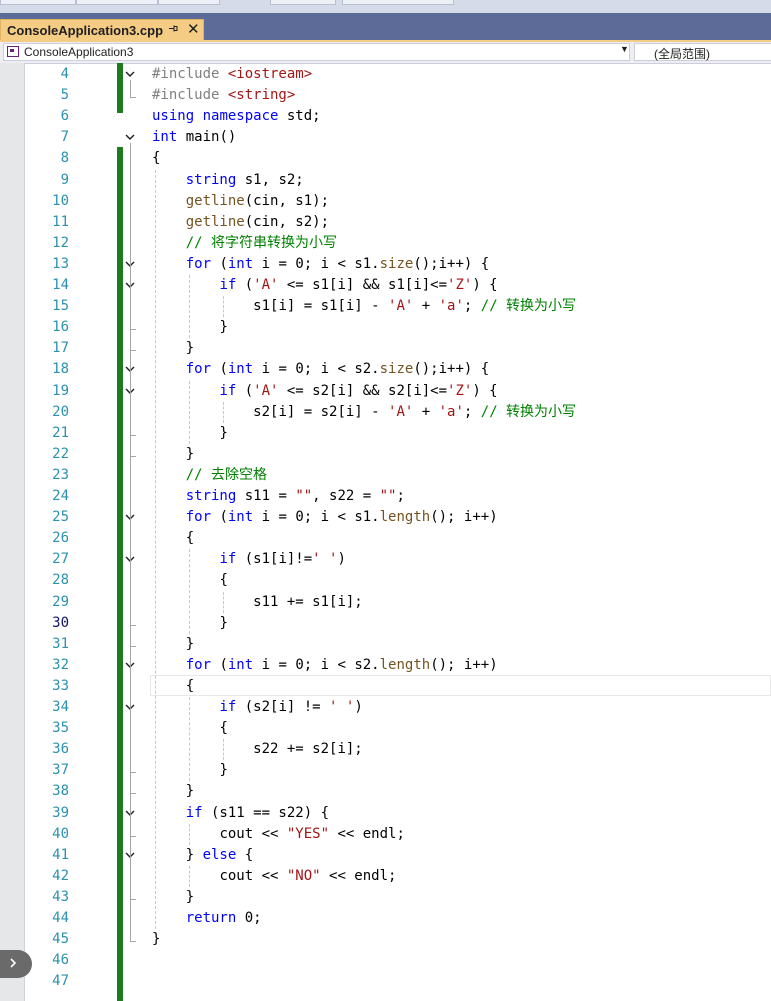  Describe the element at coordinates (385, 644) in the screenshot. I see `code-line: 31 }` at that location.